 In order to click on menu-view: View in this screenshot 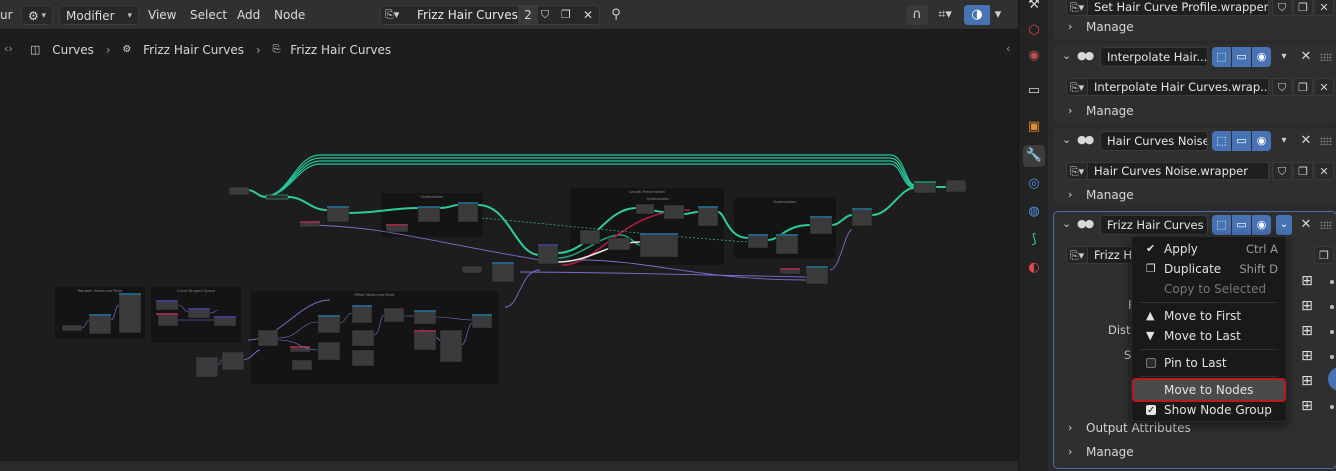, I will do `click(162, 15)`.